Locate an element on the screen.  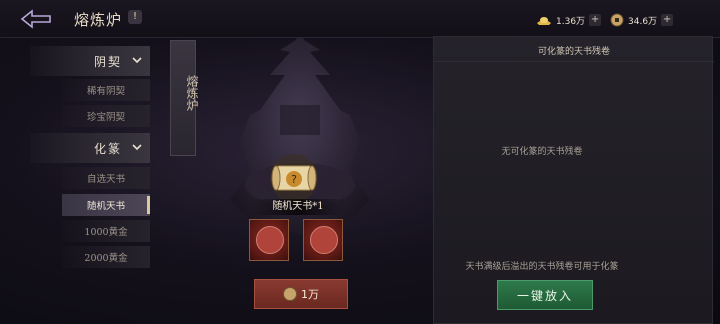
sidebar-item-treasure-yinqi: 珍宝阴契 is located at coordinates (106, 116).